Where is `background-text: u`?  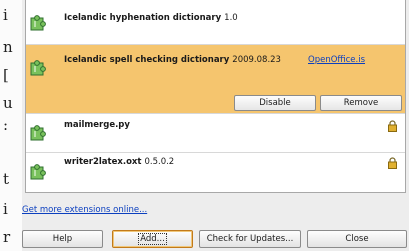
background-text: u is located at coordinates (8, 103).